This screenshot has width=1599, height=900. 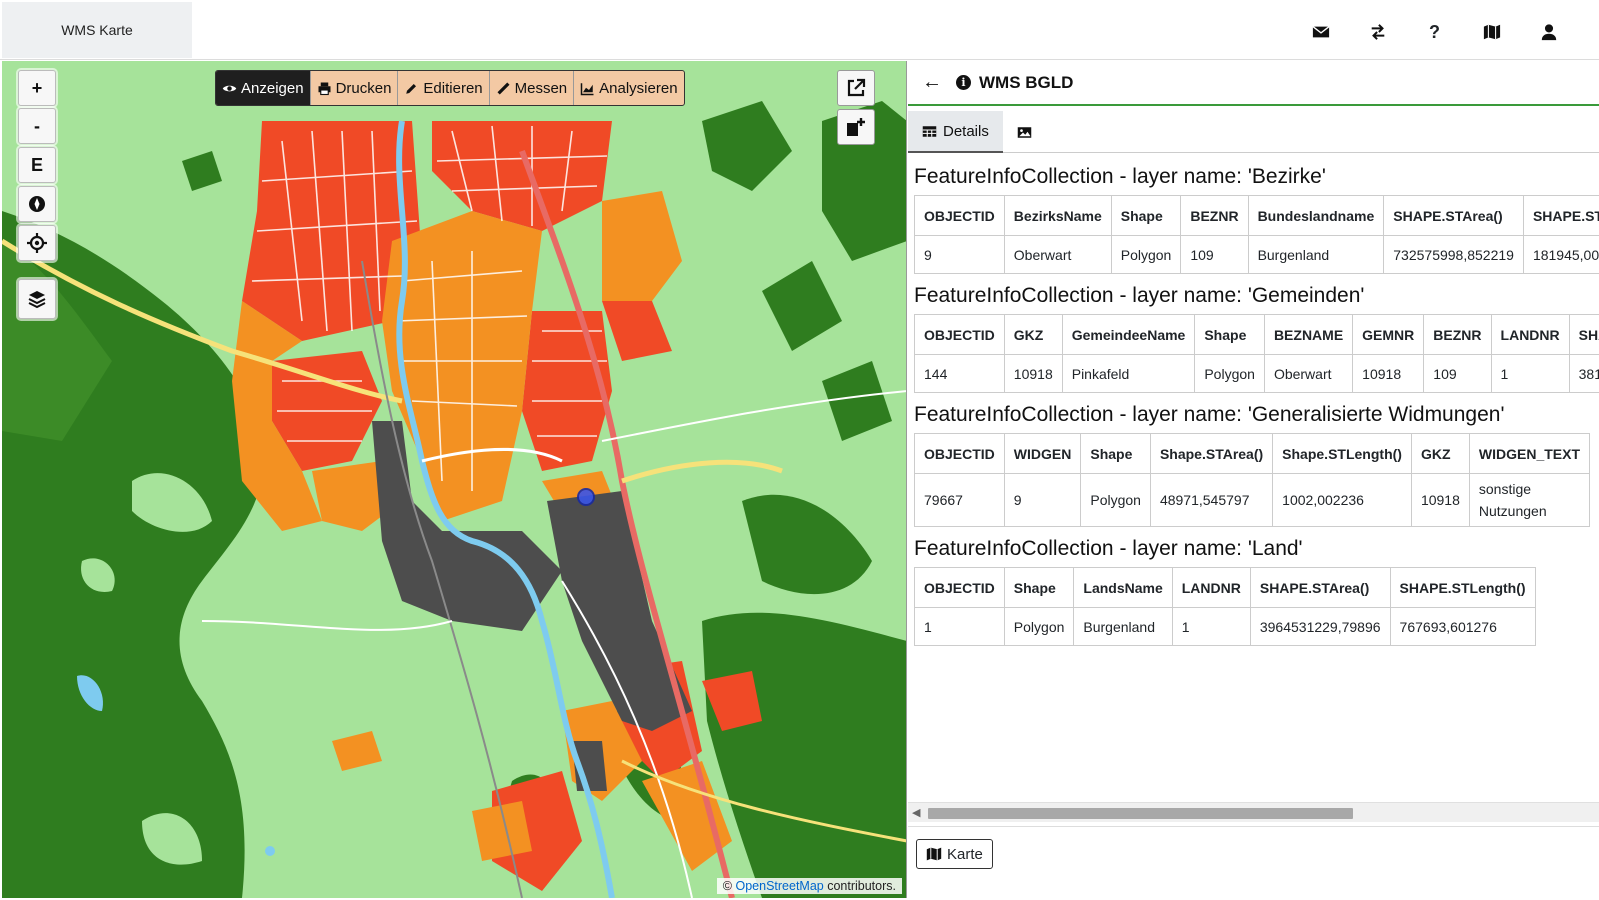 What do you see at coordinates (959, 500) in the screenshot?
I see `table-cell: 79667` at bounding box center [959, 500].